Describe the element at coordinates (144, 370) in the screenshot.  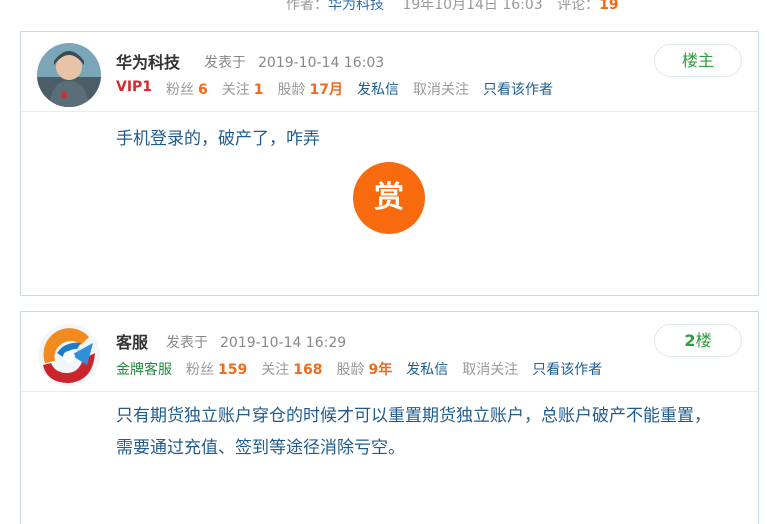
I see `gold-service-badge: 金牌客服` at that location.